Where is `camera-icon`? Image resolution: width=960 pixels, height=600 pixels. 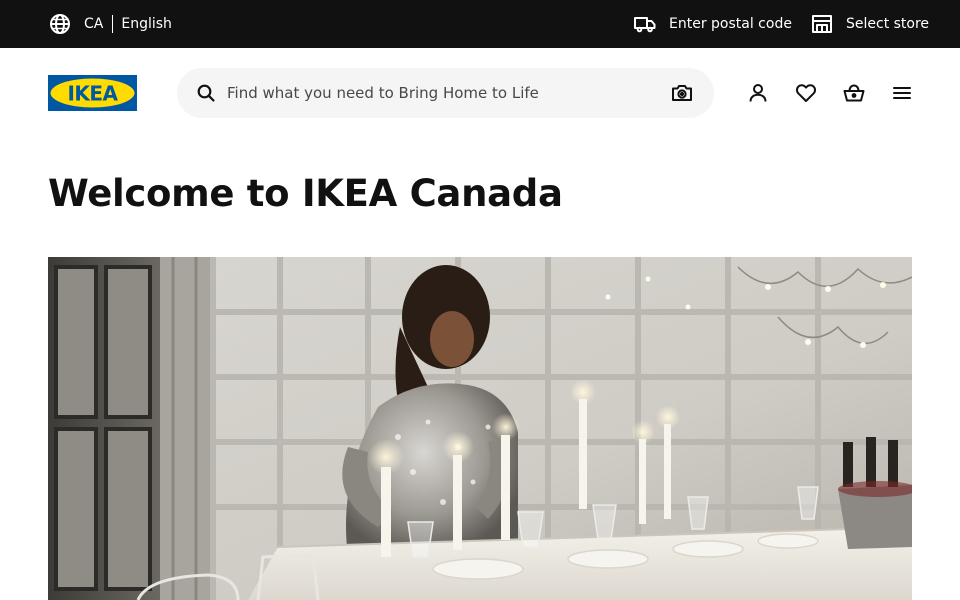 camera-icon is located at coordinates (682, 93).